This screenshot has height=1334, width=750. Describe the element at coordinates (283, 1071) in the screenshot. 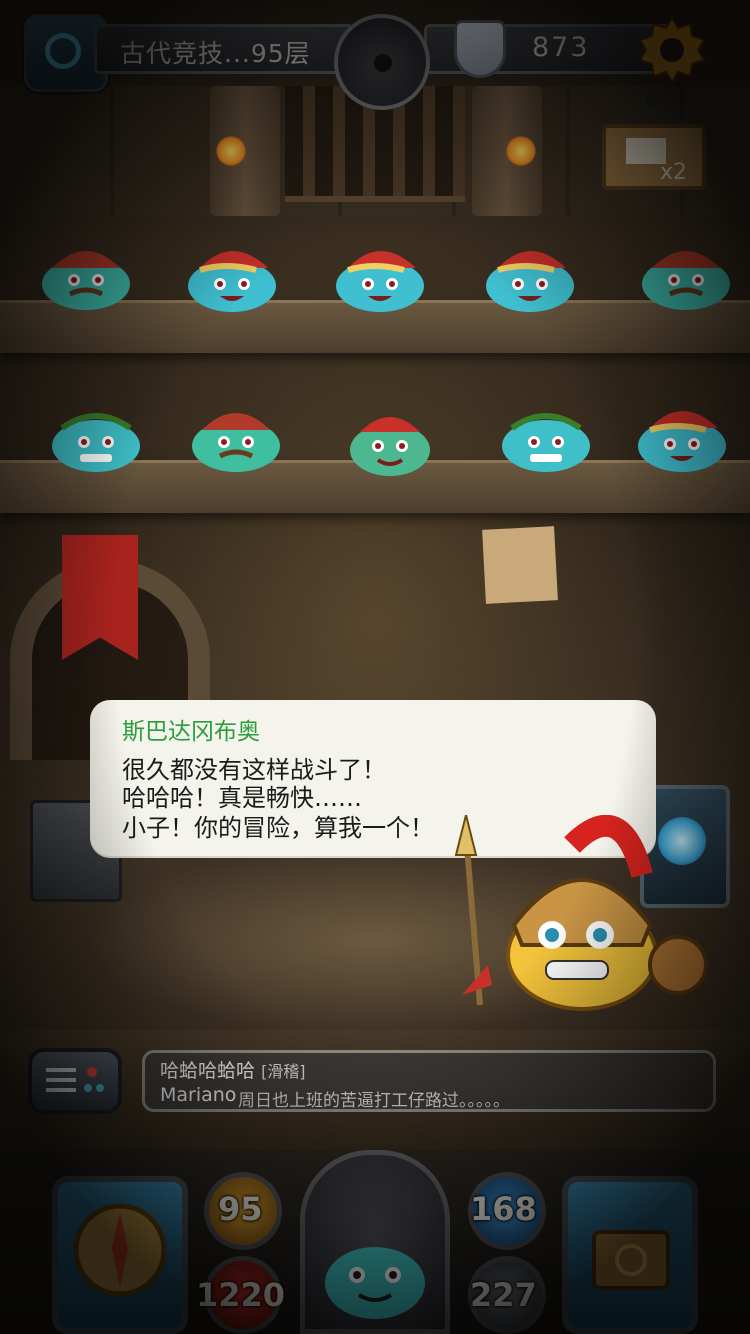

I see `chat-emote-tag: [滑稽]` at that location.